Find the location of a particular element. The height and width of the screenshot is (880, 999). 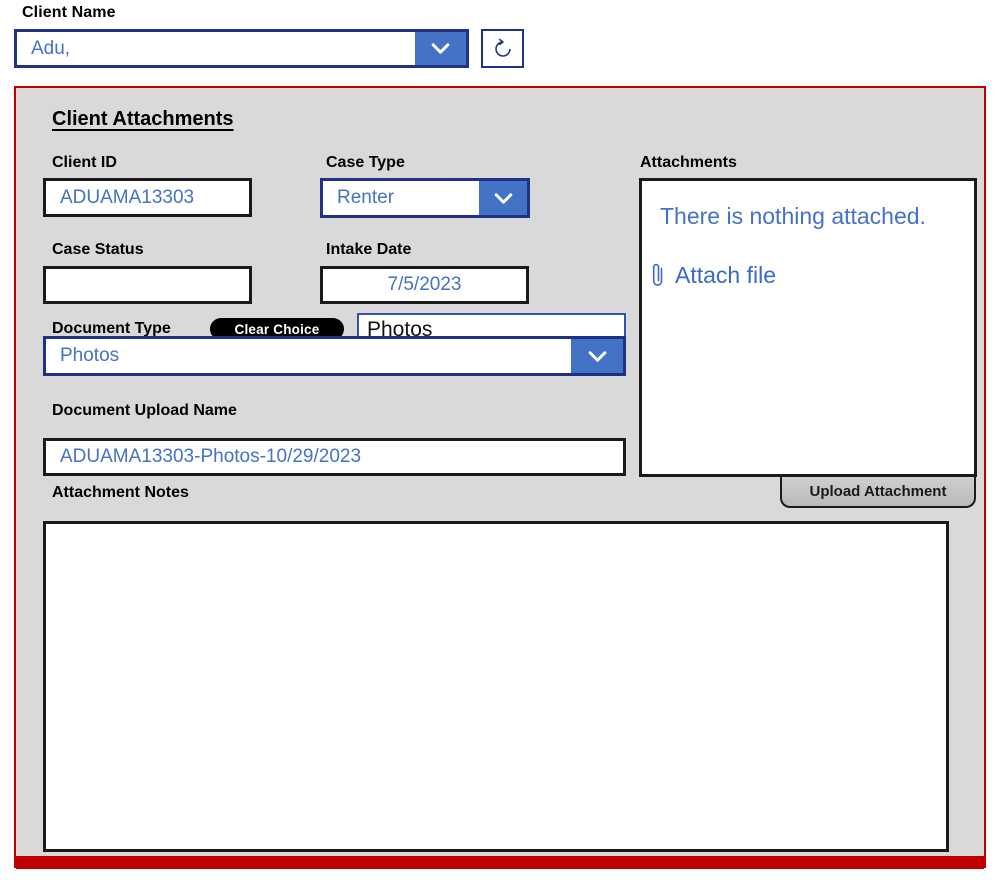

case-type-combobox: Renter is located at coordinates (425, 198).